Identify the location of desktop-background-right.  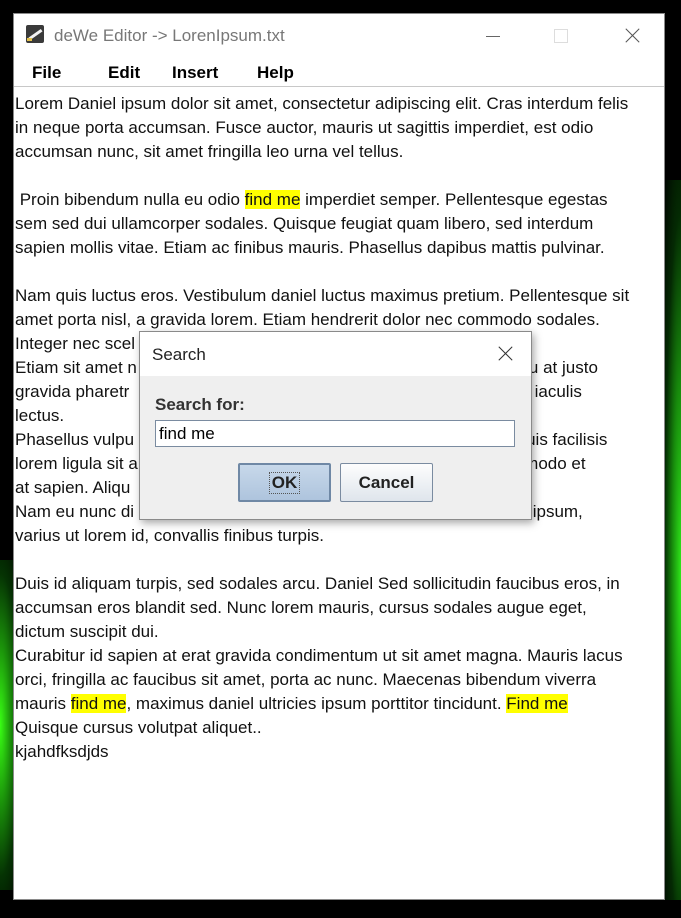
(672, 540).